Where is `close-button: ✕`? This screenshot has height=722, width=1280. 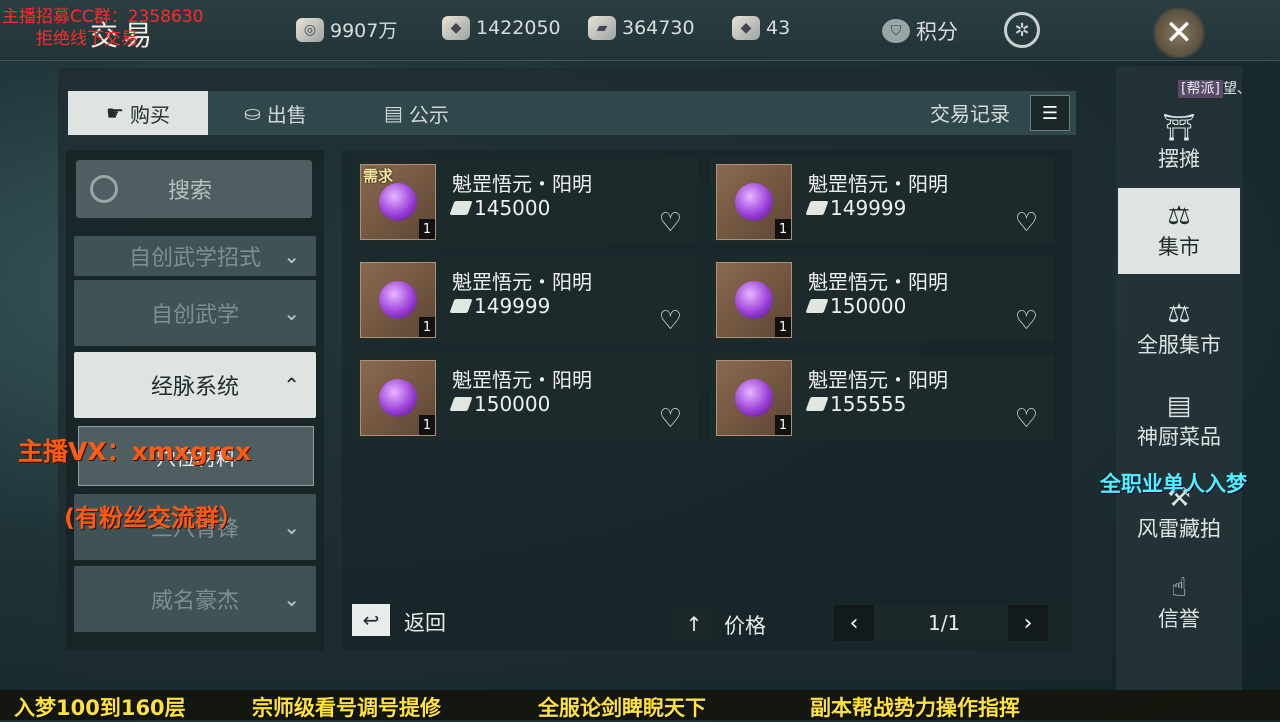 close-button: ✕ is located at coordinates (1179, 33).